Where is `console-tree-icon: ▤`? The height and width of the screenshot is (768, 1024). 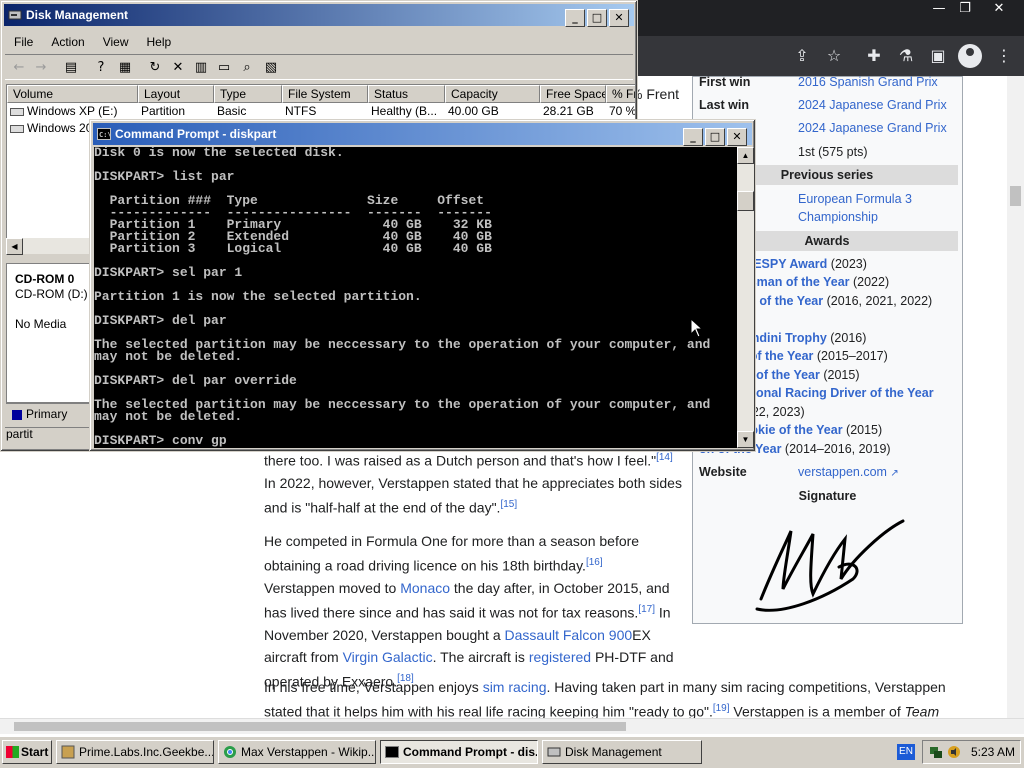 console-tree-icon: ▤ is located at coordinates (71, 68).